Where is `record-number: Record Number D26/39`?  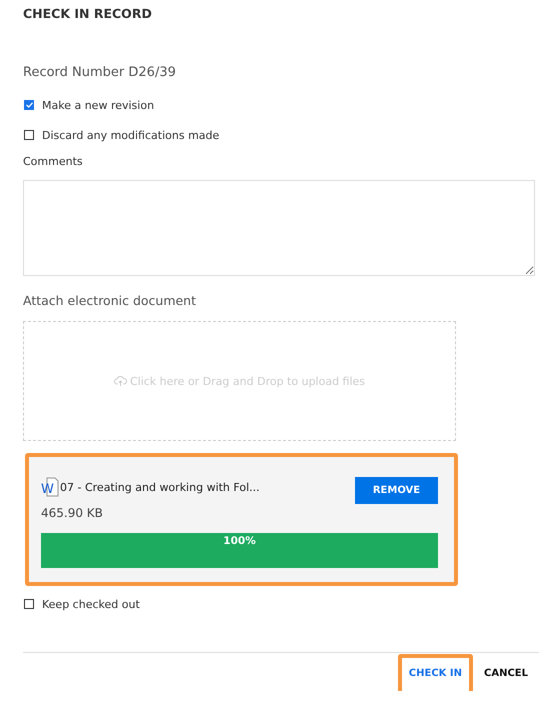
record-number: Record Number D26/39 is located at coordinates (100, 72).